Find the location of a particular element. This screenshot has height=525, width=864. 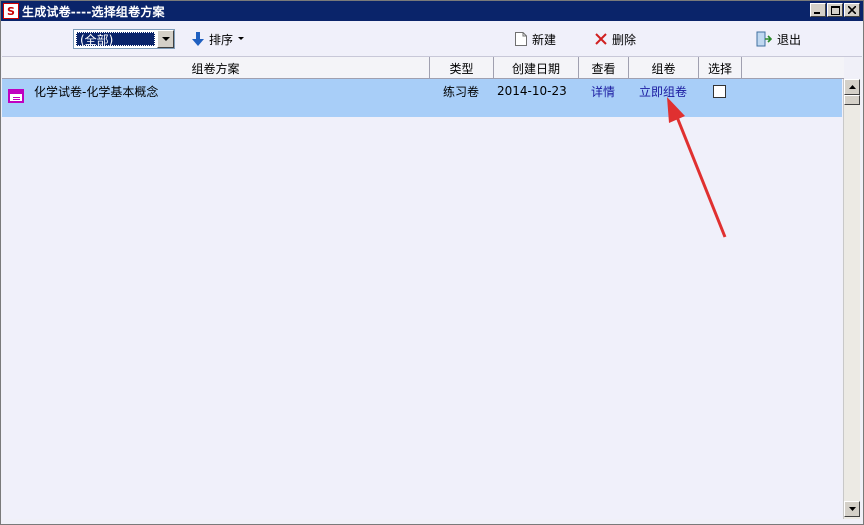

new-button: 新建 is located at coordinates (535, 39).